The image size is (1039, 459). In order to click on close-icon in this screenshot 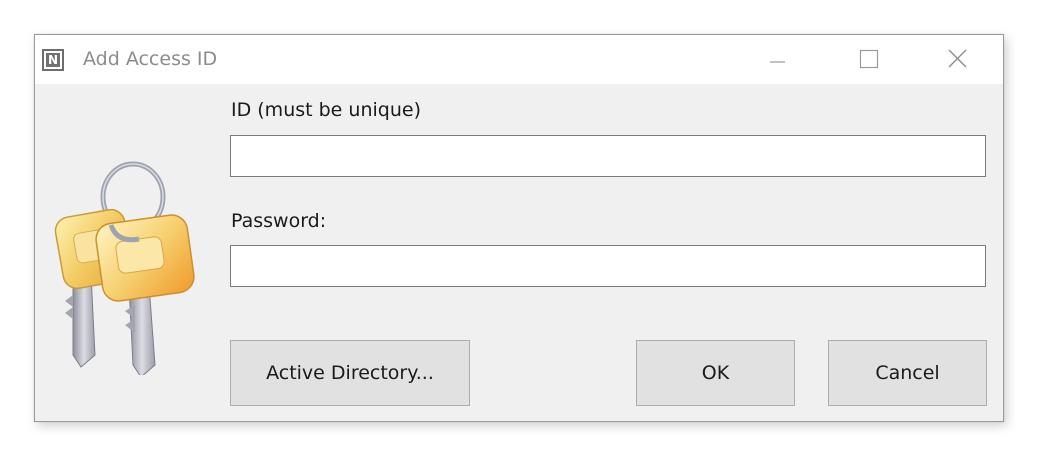, I will do `click(957, 58)`.